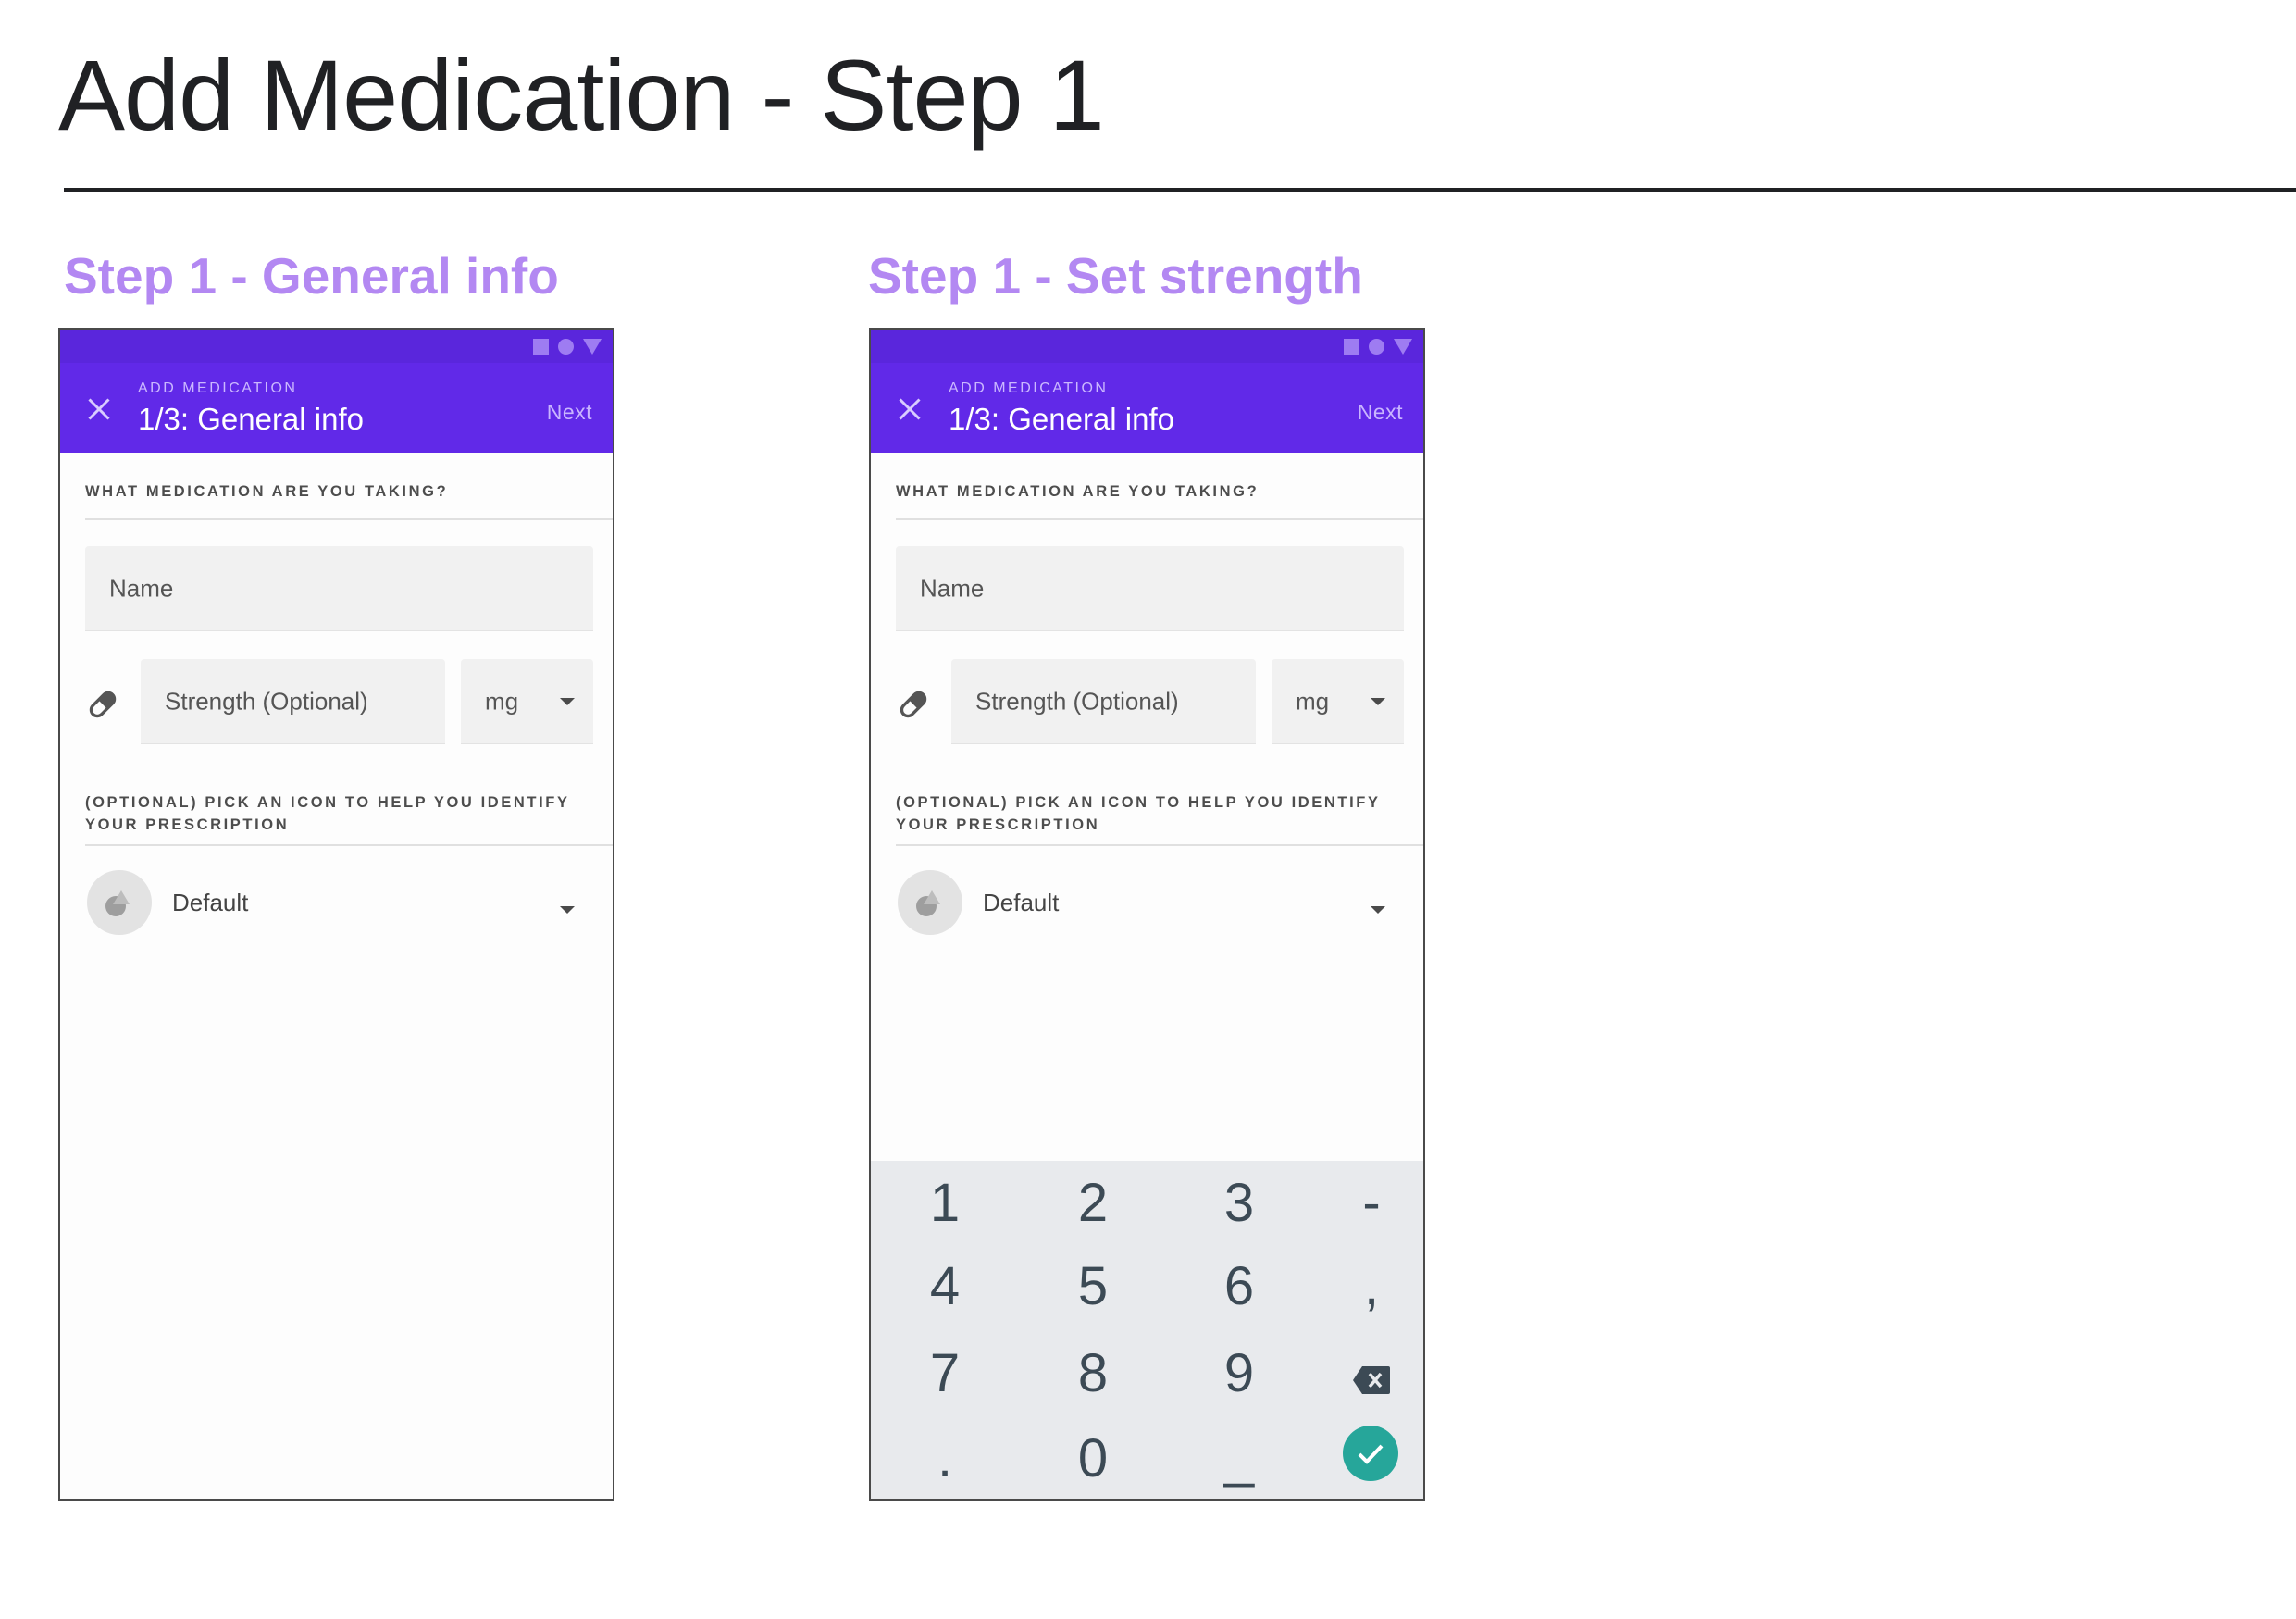 The image size is (2296, 1619). Describe the element at coordinates (1239, 1459) in the screenshot. I see `key-space: _` at that location.